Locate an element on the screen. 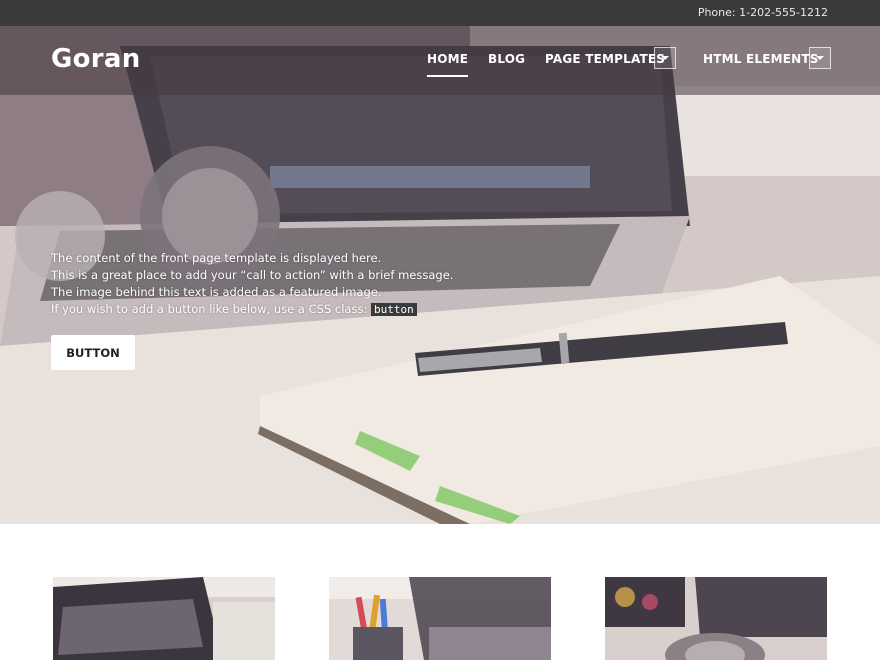 The width and height of the screenshot is (880, 660). page-templates-dropdown-button is located at coordinates (665, 58).